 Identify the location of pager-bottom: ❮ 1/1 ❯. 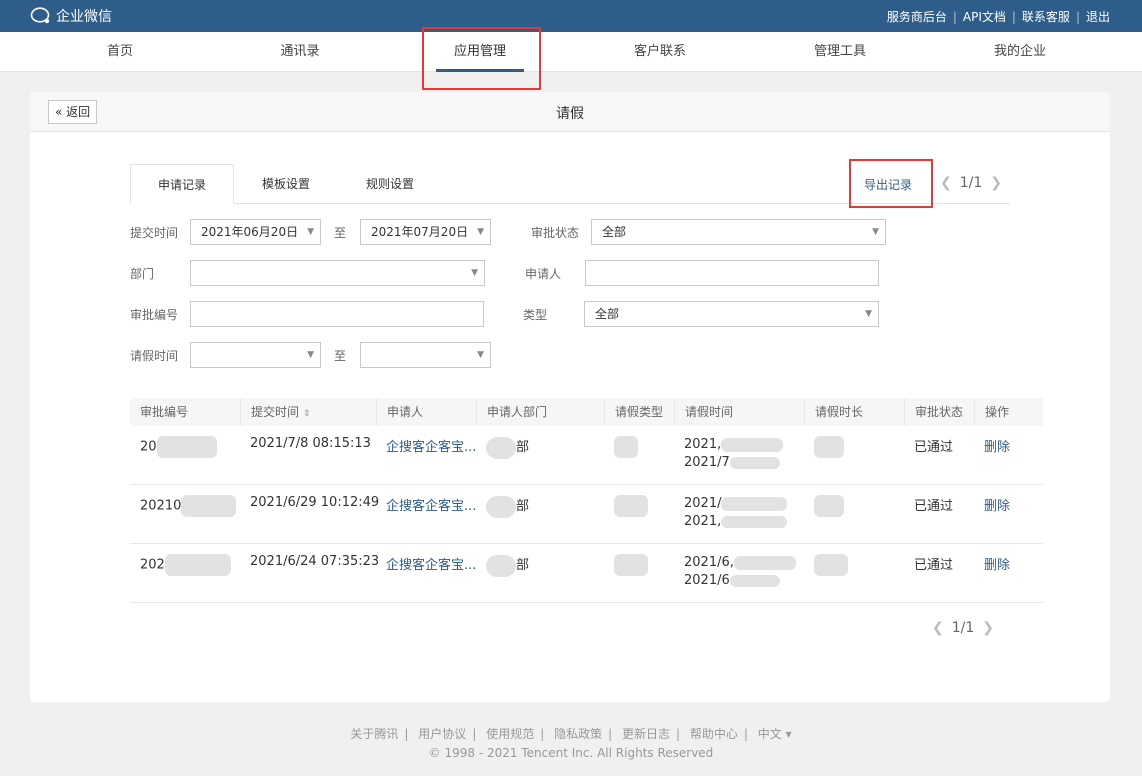
(963, 628).